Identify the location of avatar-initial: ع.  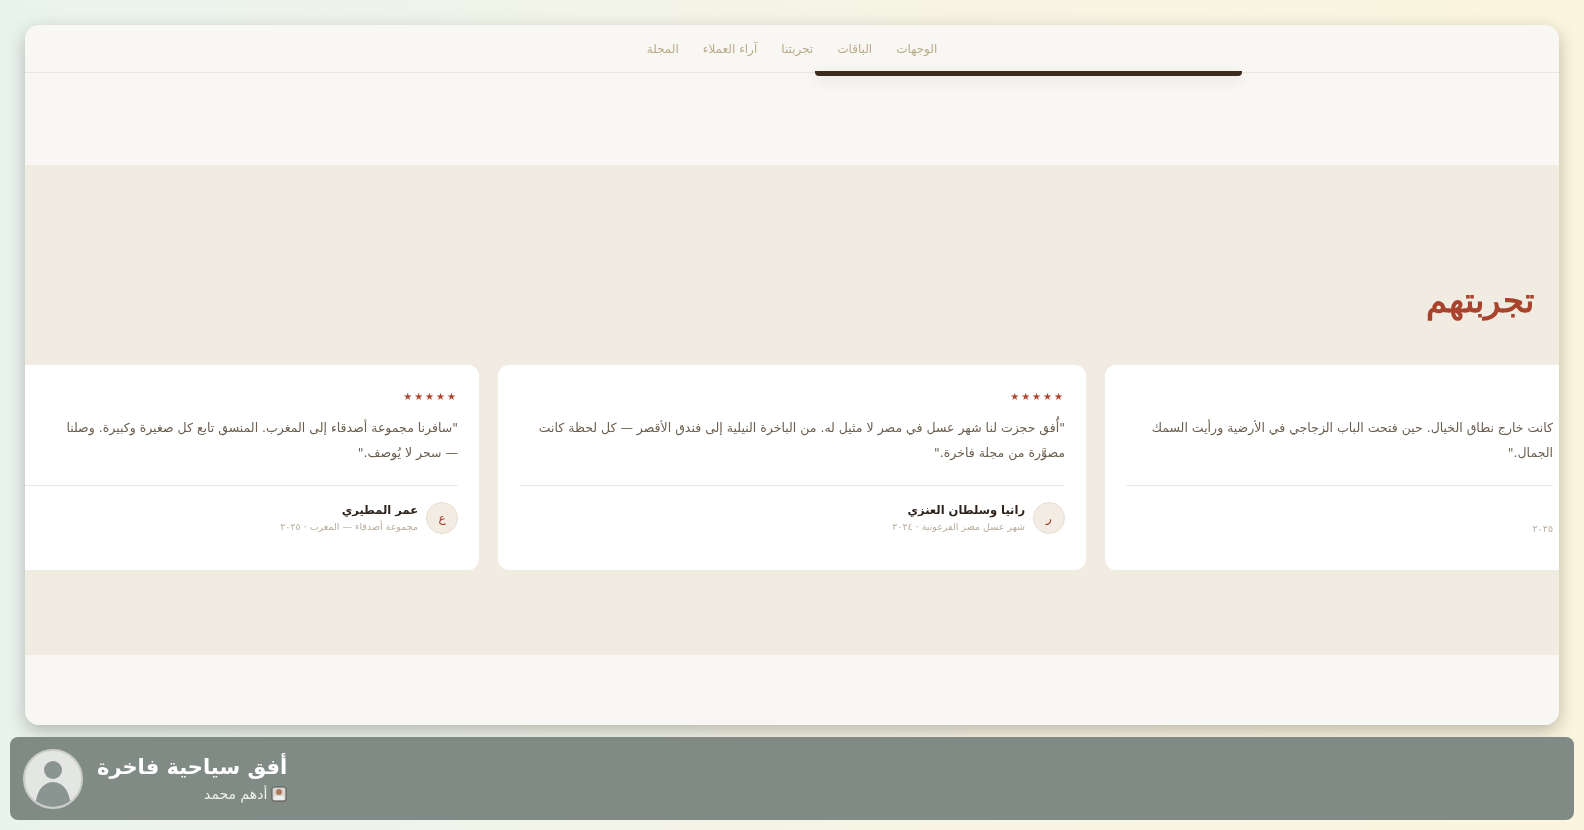
(442, 518).